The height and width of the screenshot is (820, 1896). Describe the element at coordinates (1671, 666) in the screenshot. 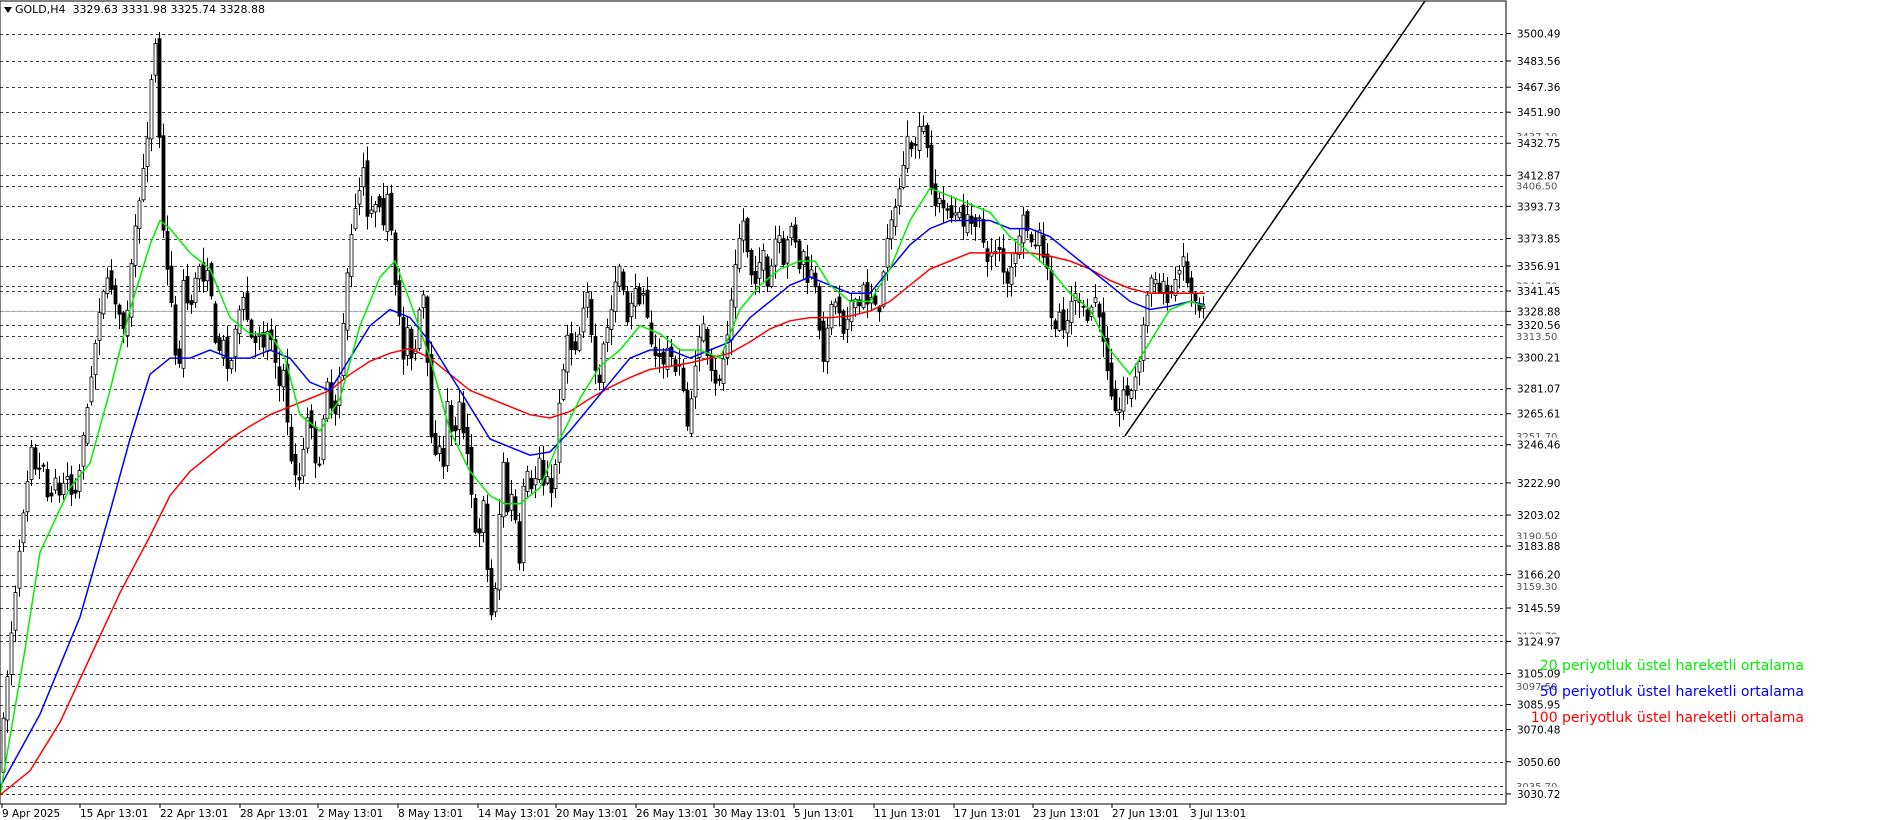

I see `legend-ema-20: 20 periyotluk üstel hareketli ortalama` at that location.